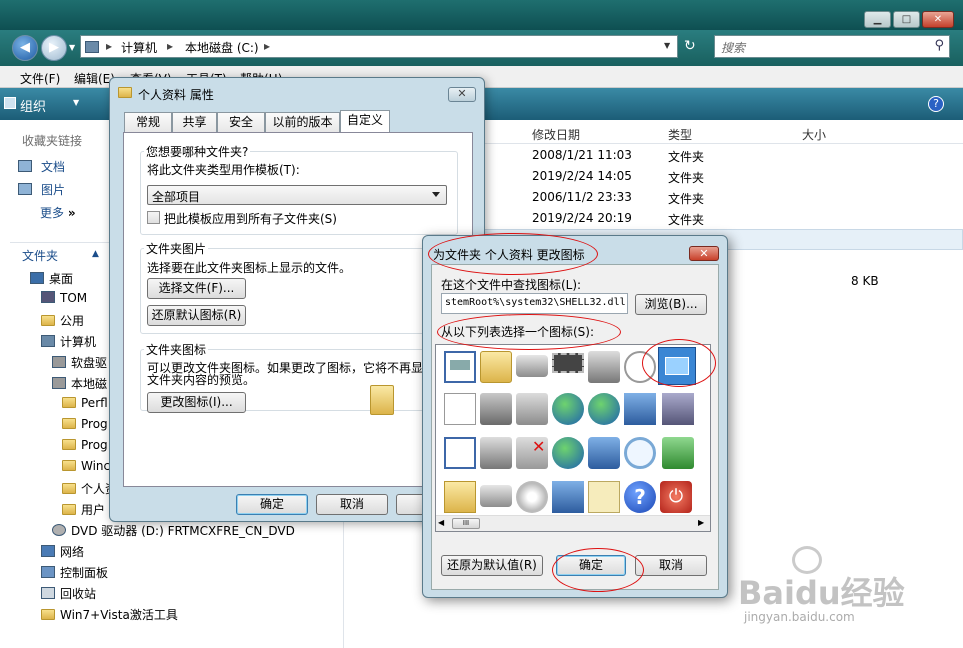  I want to click on tree-item: Perfl, so click(85, 403).